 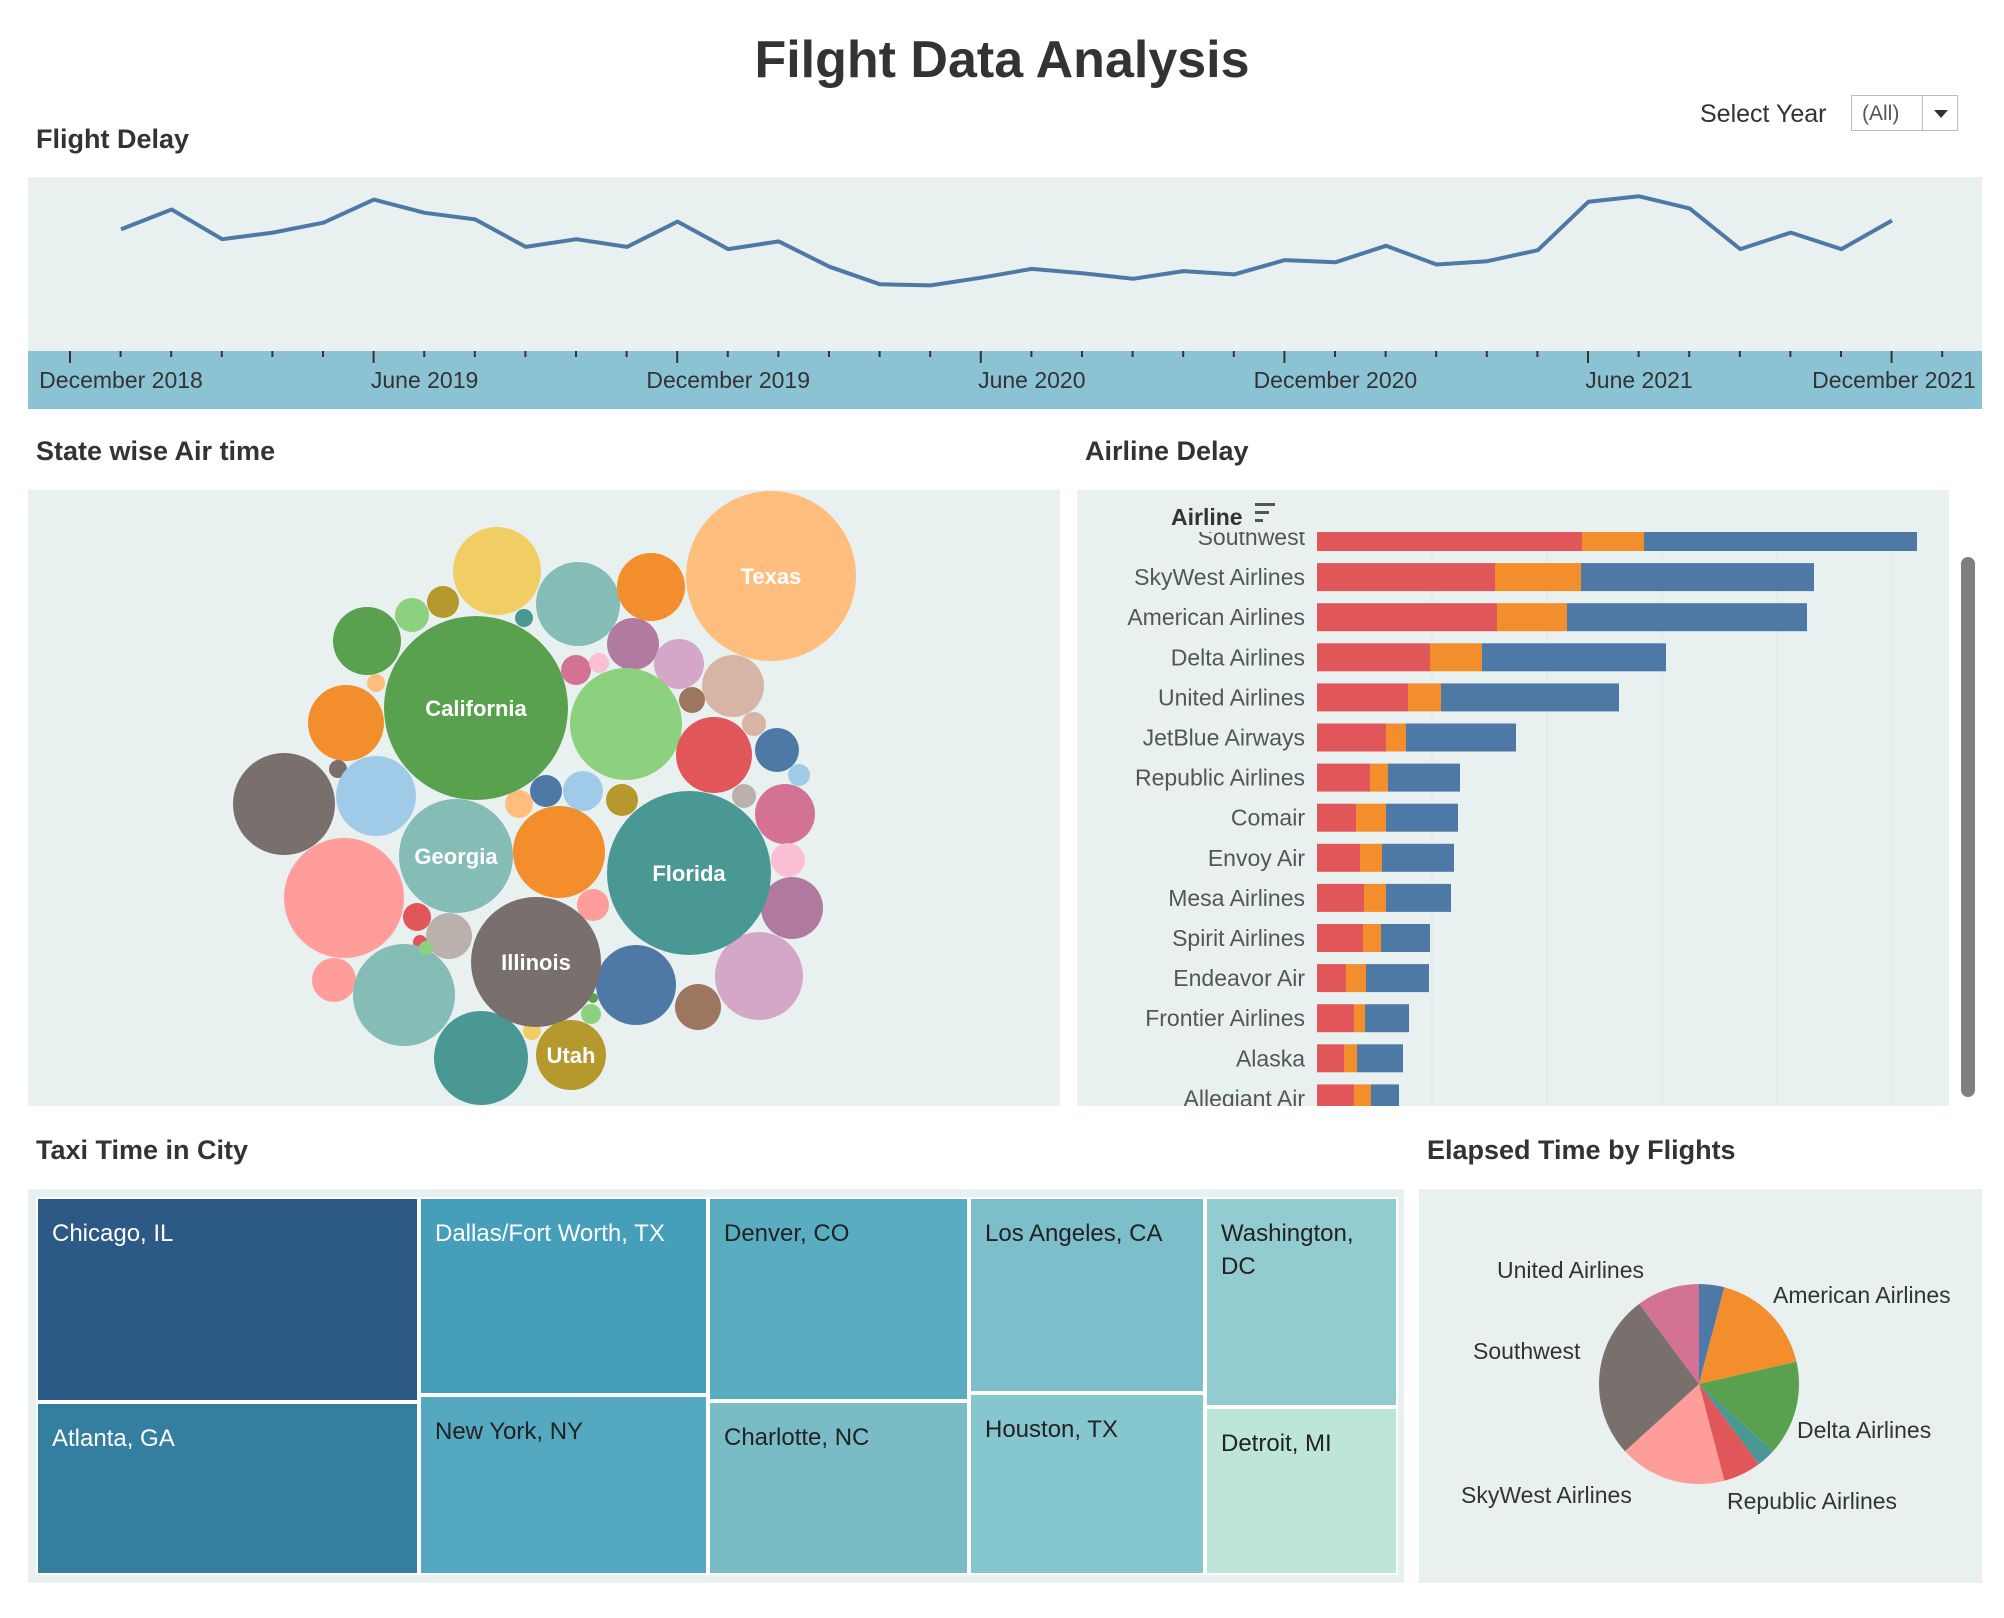 What do you see at coordinates (1301, 1491) in the screenshot?
I see `treemap-cell-detroit: Detroit, MI` at bounding box center [1301, 1491].